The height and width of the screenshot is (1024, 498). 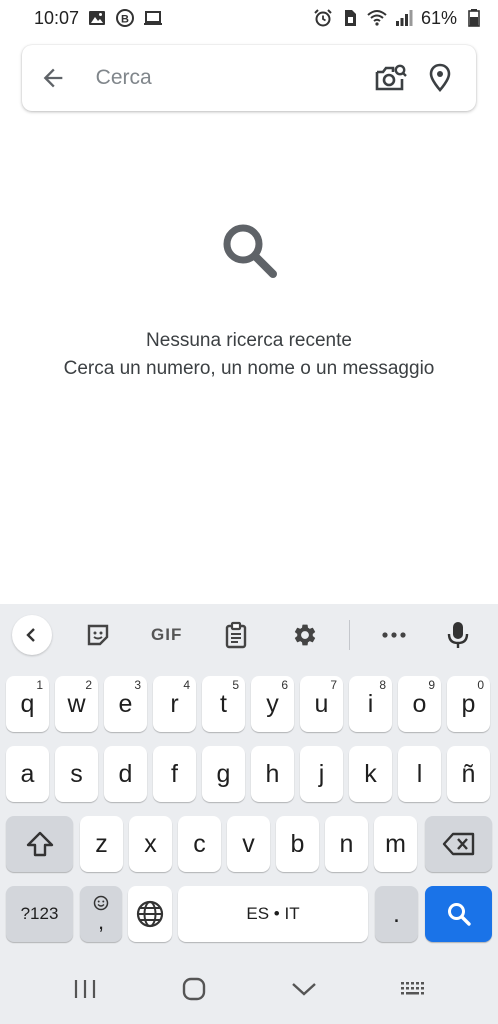 What do you see at coordinates (272, 704) in the screenshot?
I see `key-y: y6` at bounding box center [272, 704].